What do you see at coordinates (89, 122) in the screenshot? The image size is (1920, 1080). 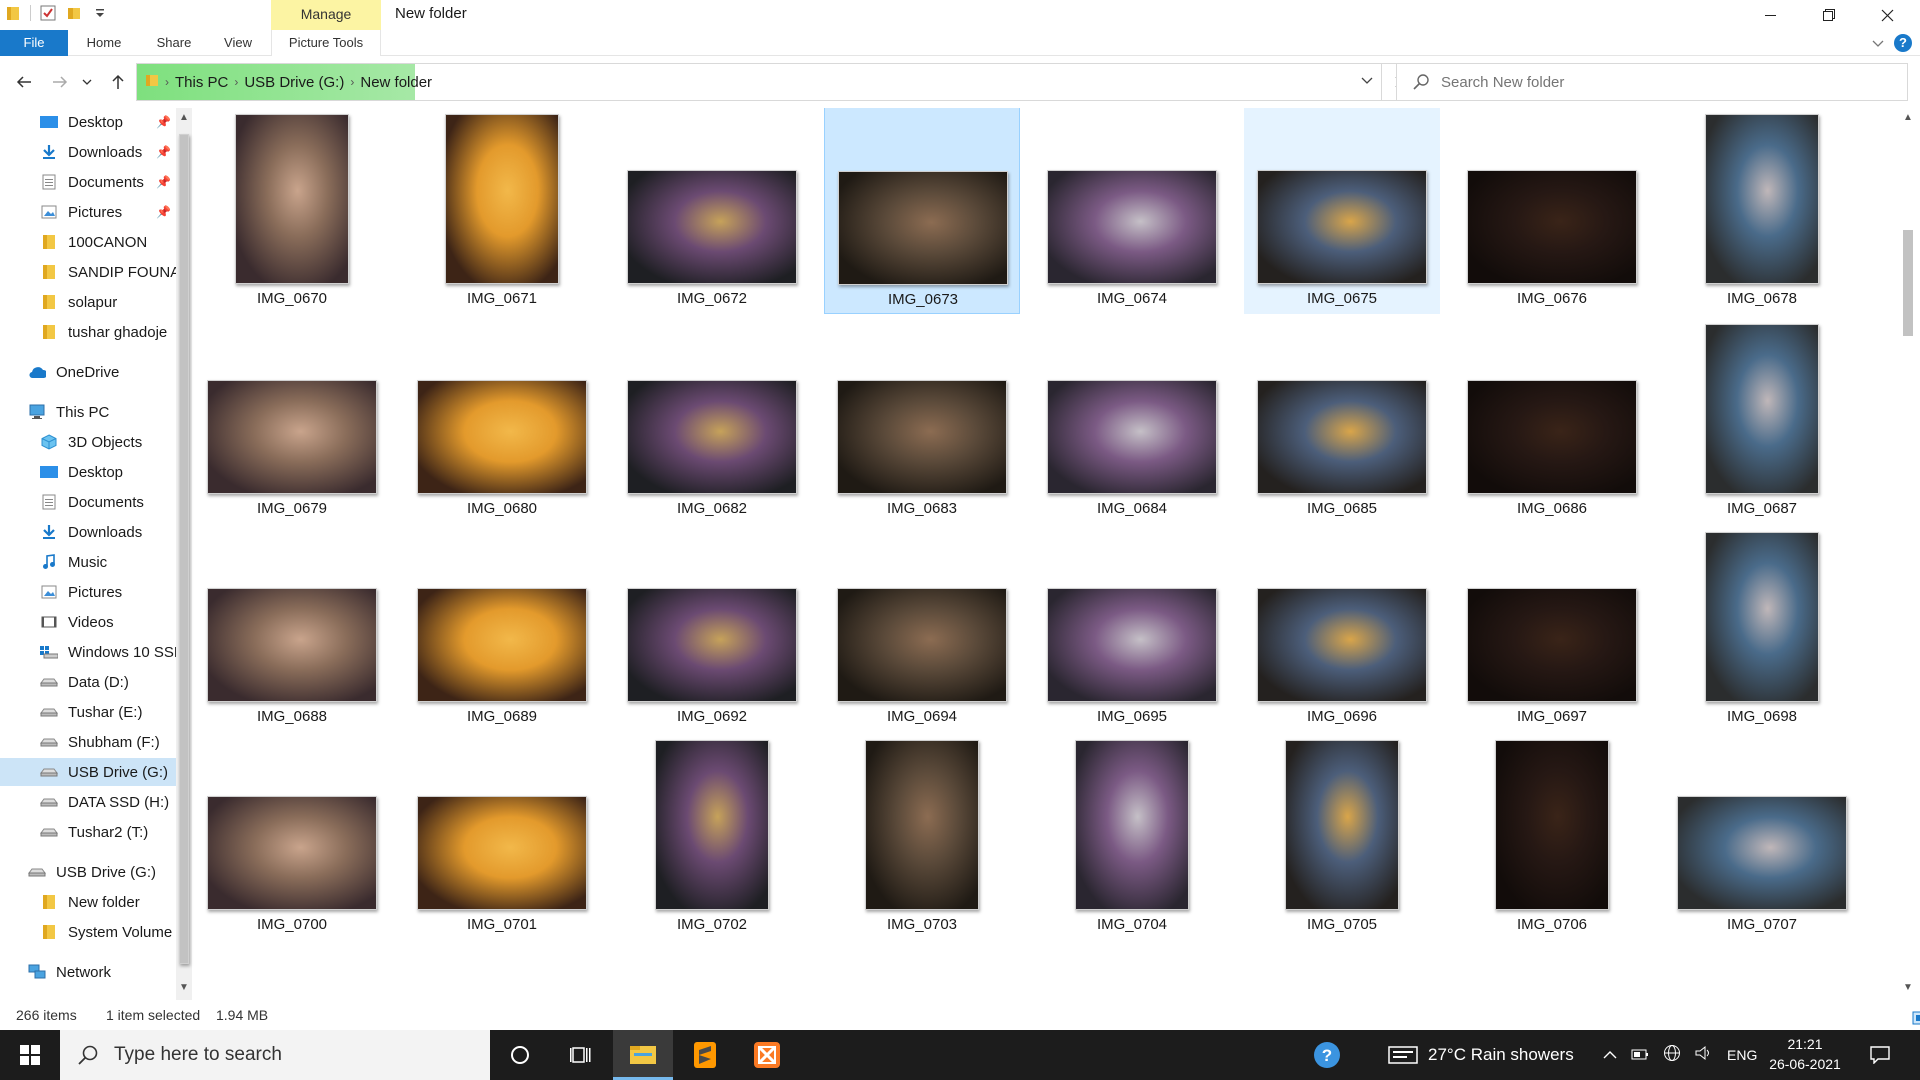 I see `sidebar-item-desktop: Desktop 📌` at bounding box center [89, 122].